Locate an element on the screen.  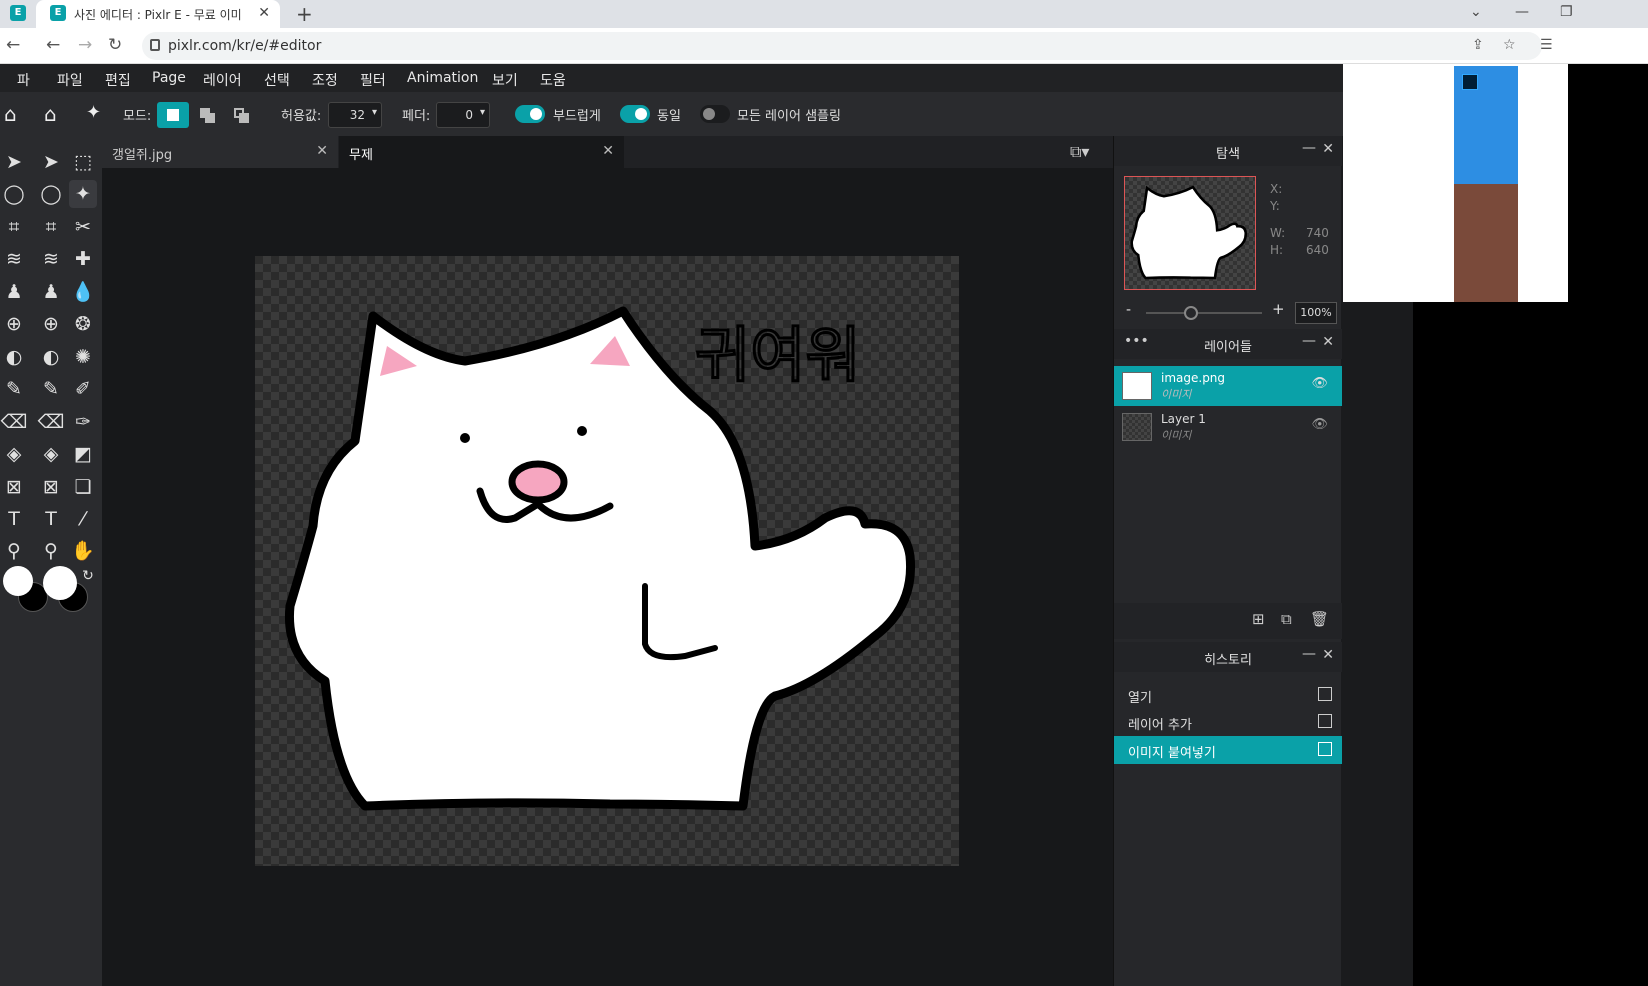
share-icon: ⇪ is located at coordinates (1478, 45).